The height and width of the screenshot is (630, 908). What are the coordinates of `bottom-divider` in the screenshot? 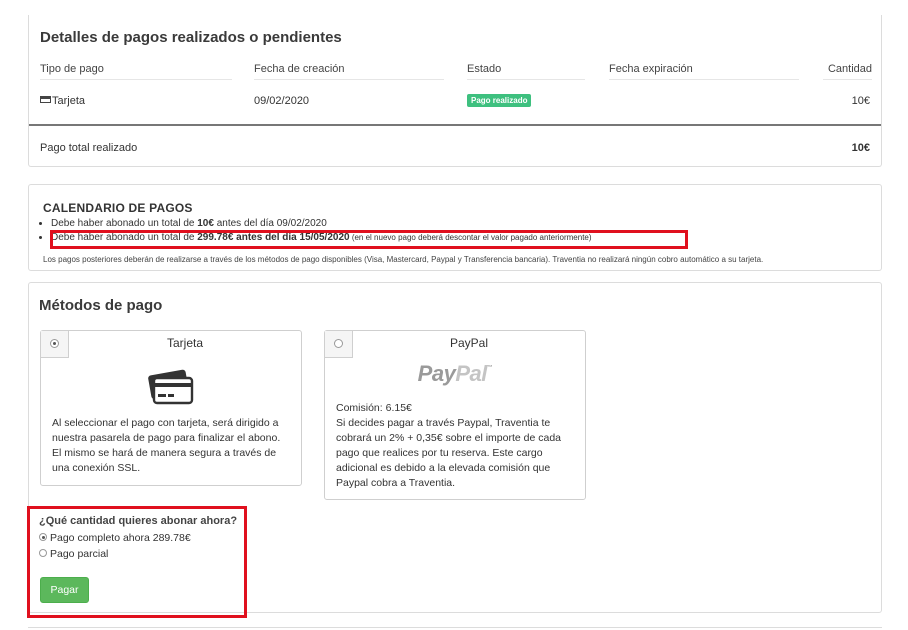 It's located at (455, 627).